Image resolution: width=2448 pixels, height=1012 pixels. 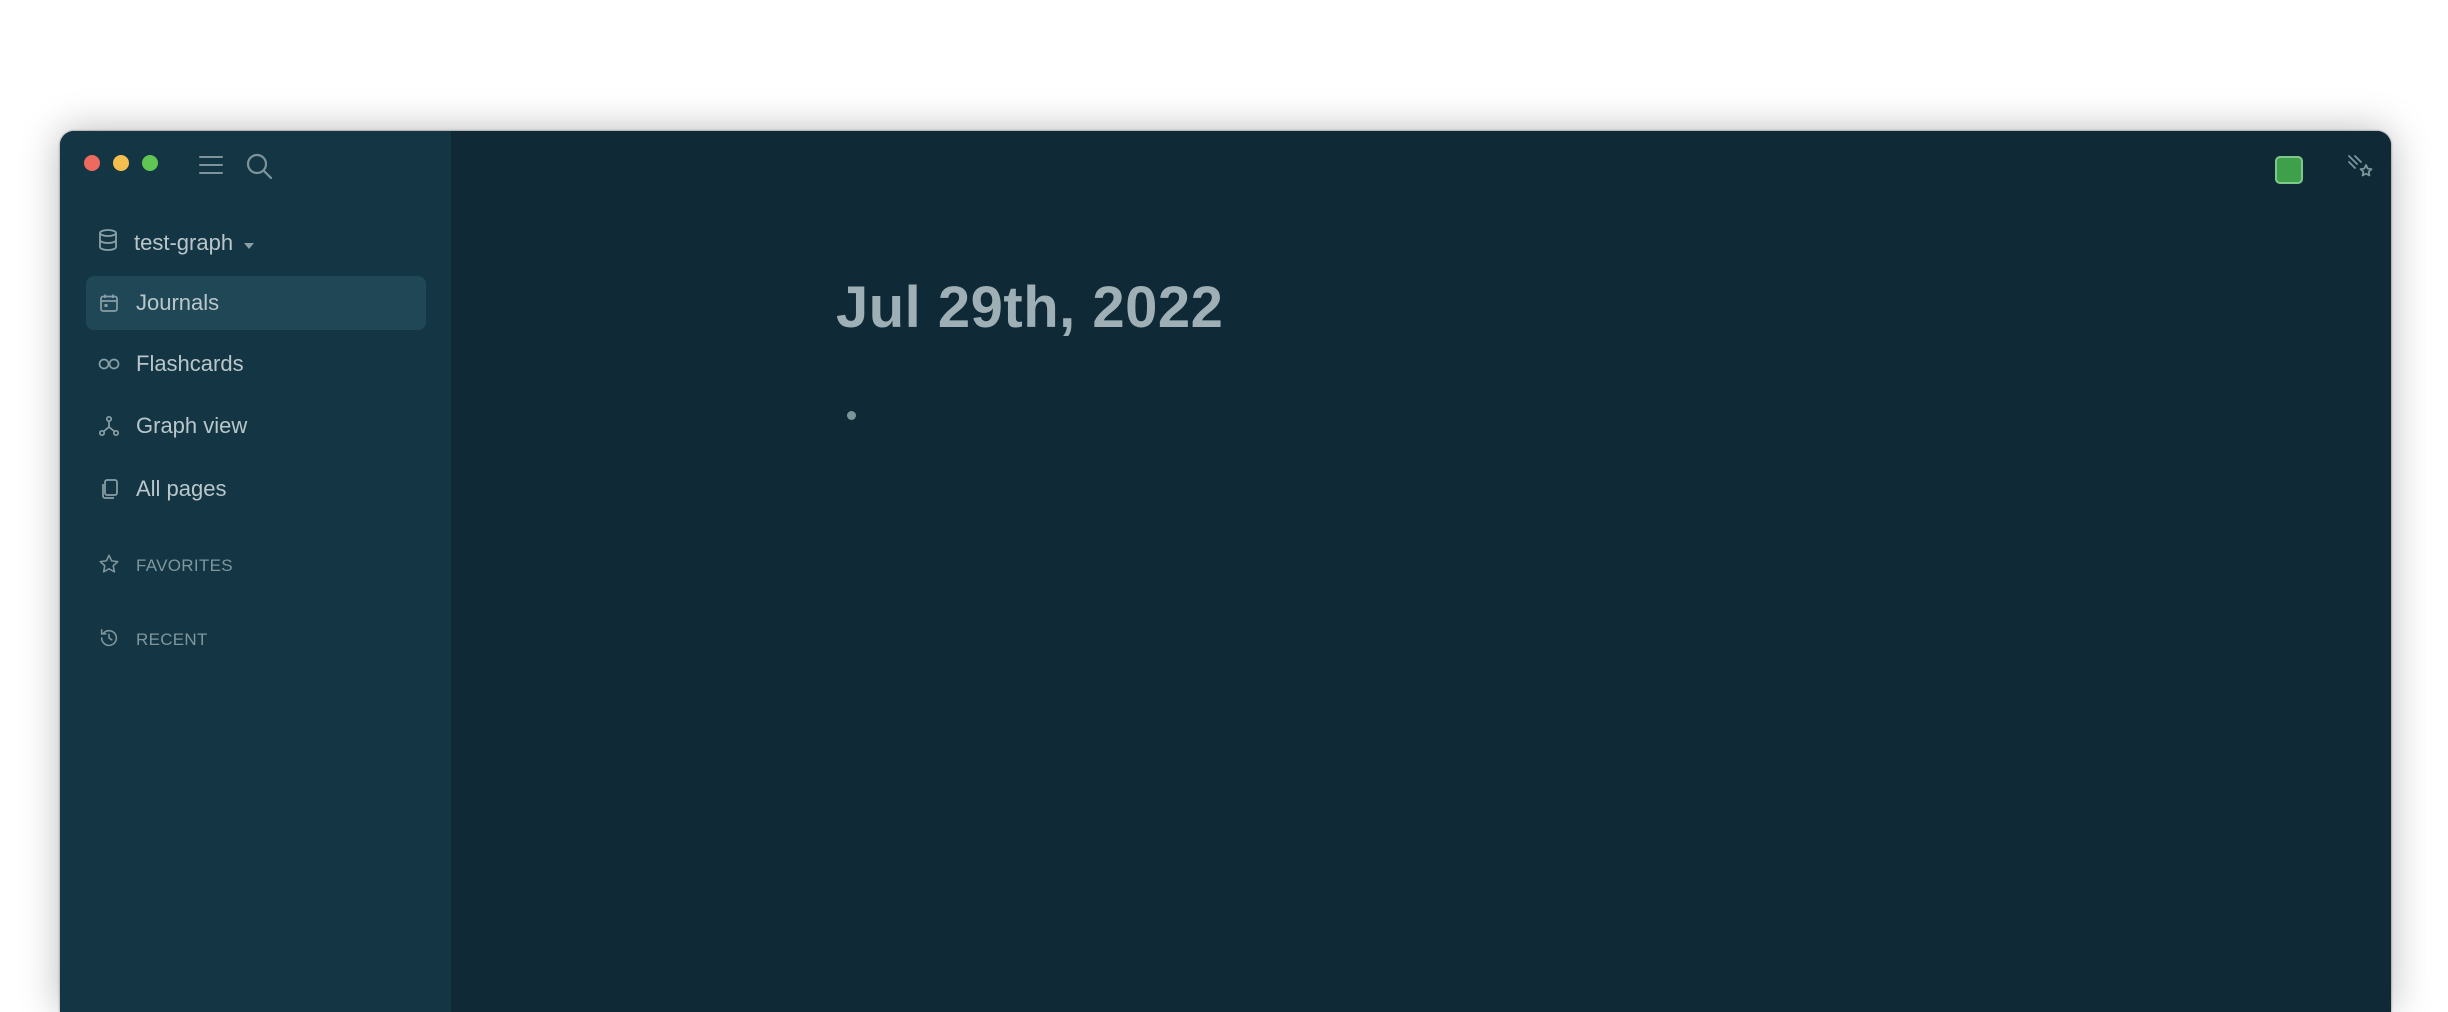 I want to click on recent-section-header: RECENT, so click(x=153, y=640).